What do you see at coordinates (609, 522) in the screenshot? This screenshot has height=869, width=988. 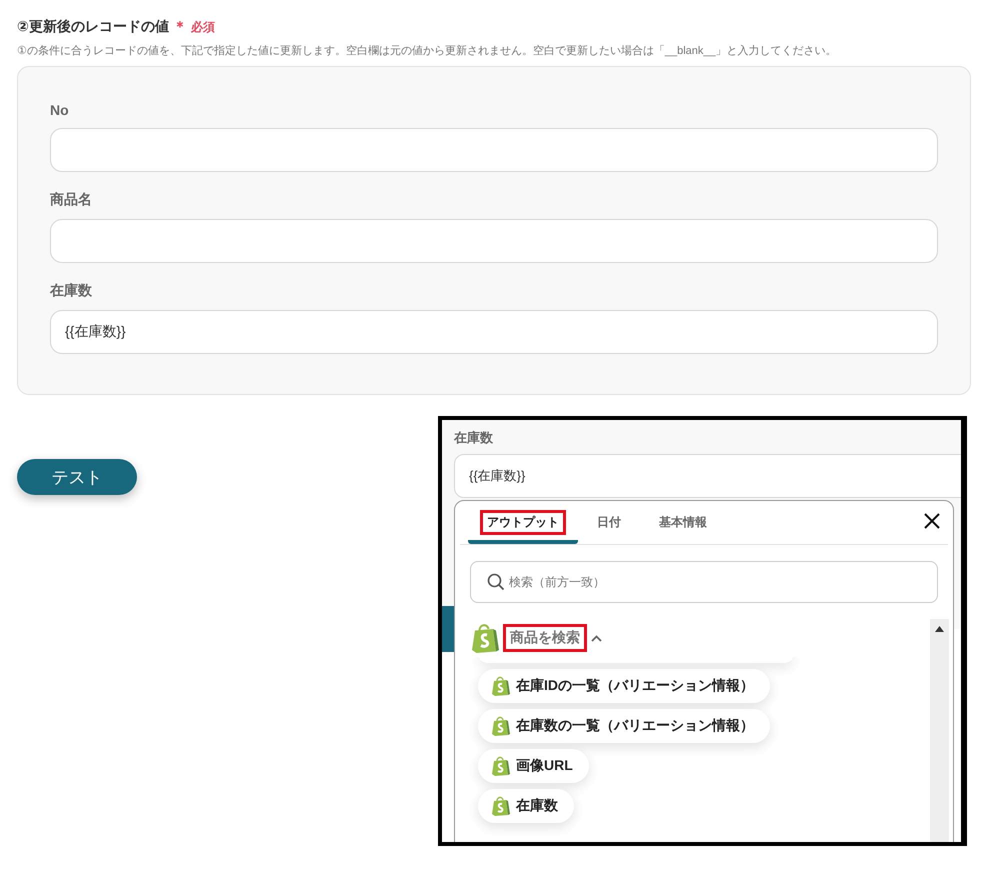 I see `tab: 日付` at bounding box center [609, 522].